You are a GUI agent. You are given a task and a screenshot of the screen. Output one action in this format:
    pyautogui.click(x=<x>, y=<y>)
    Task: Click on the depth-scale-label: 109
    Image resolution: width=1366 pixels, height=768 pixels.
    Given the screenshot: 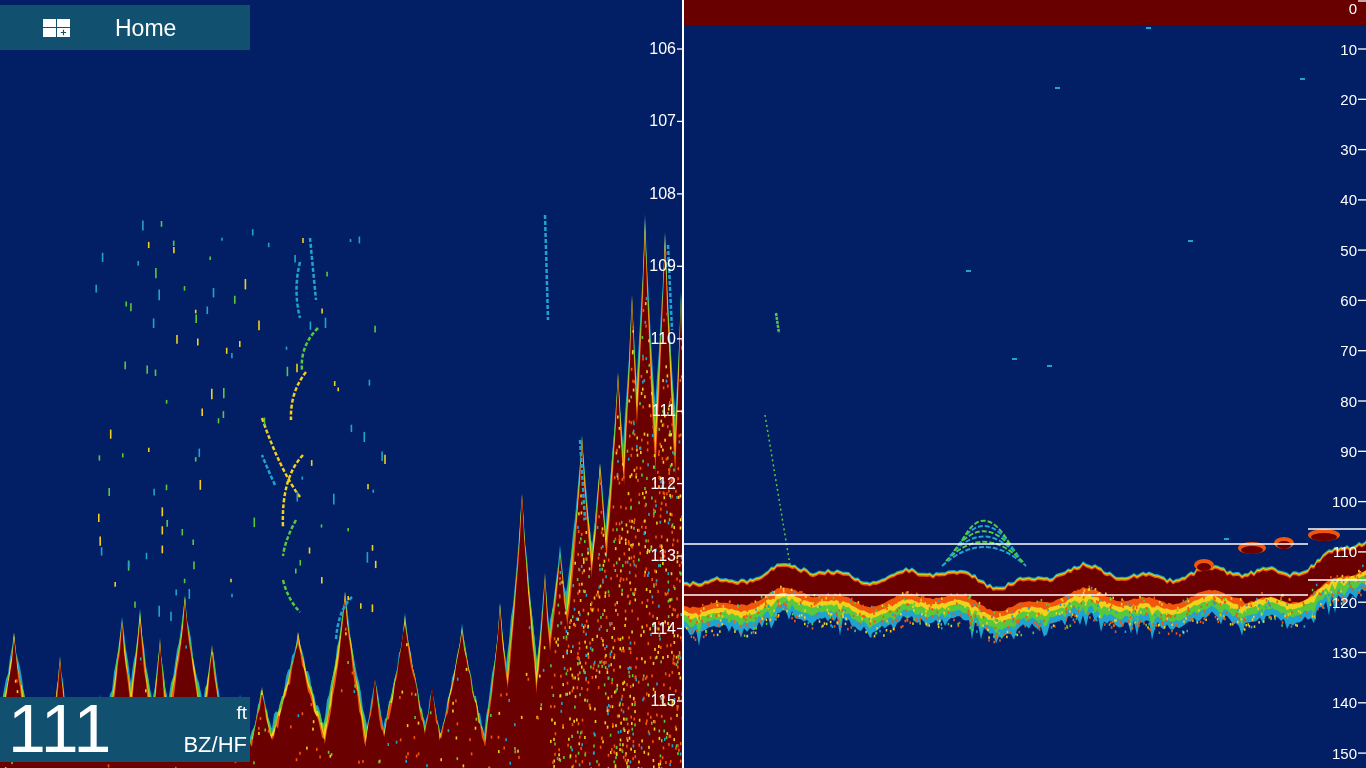 What is the action you would take?
    pyautogui.click(x=662, y=266)
    